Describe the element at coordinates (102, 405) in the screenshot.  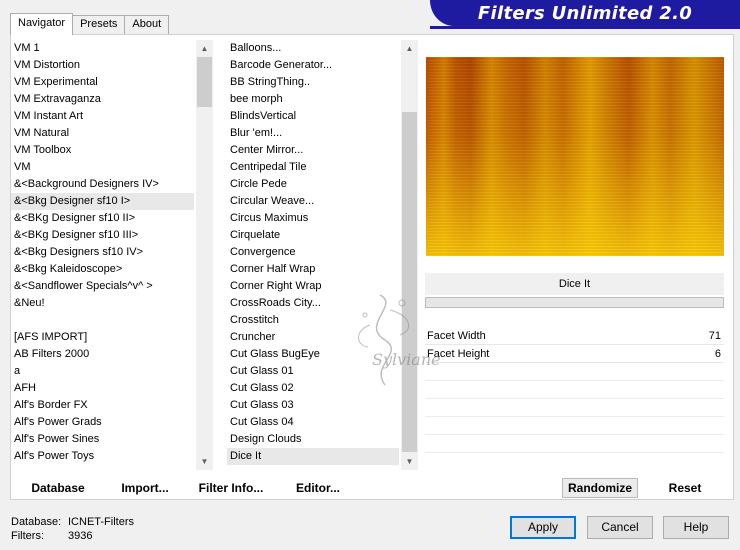
I see `category-list-item: Alf's Border FX` at that location.